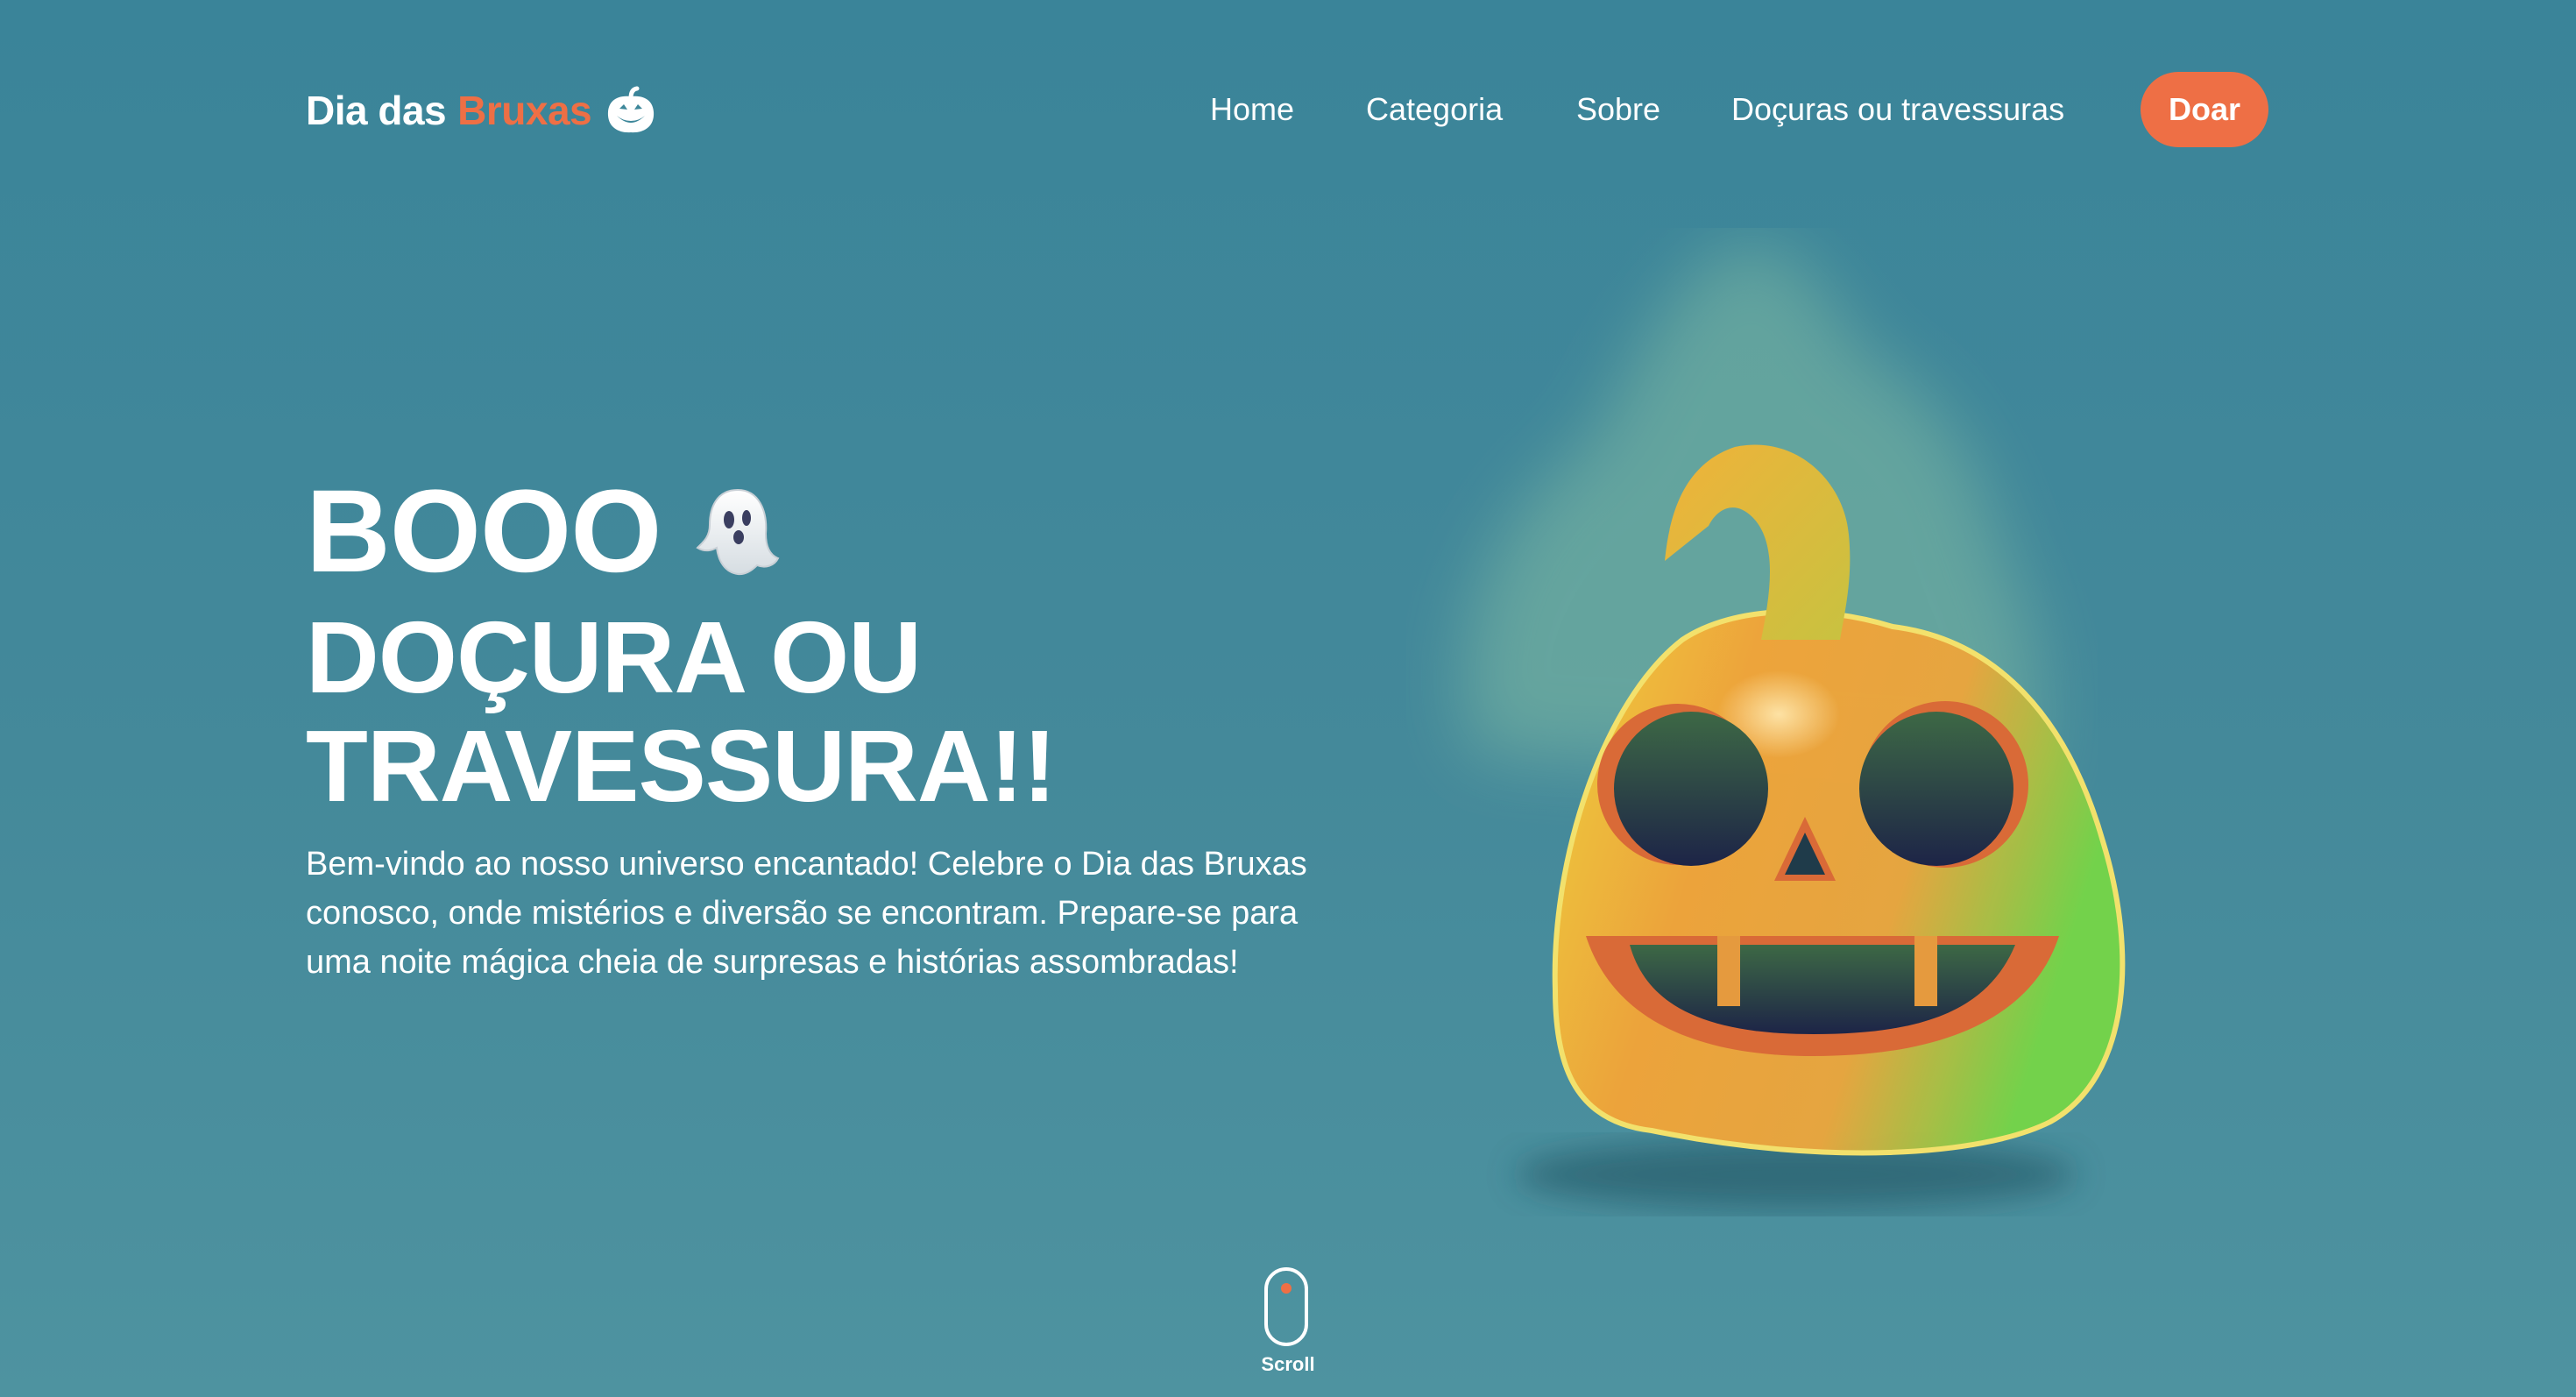 The width and height of the screenshot is (2576, 1397). I want to click on scroll-wheel-dot, so click(1286, 1289).